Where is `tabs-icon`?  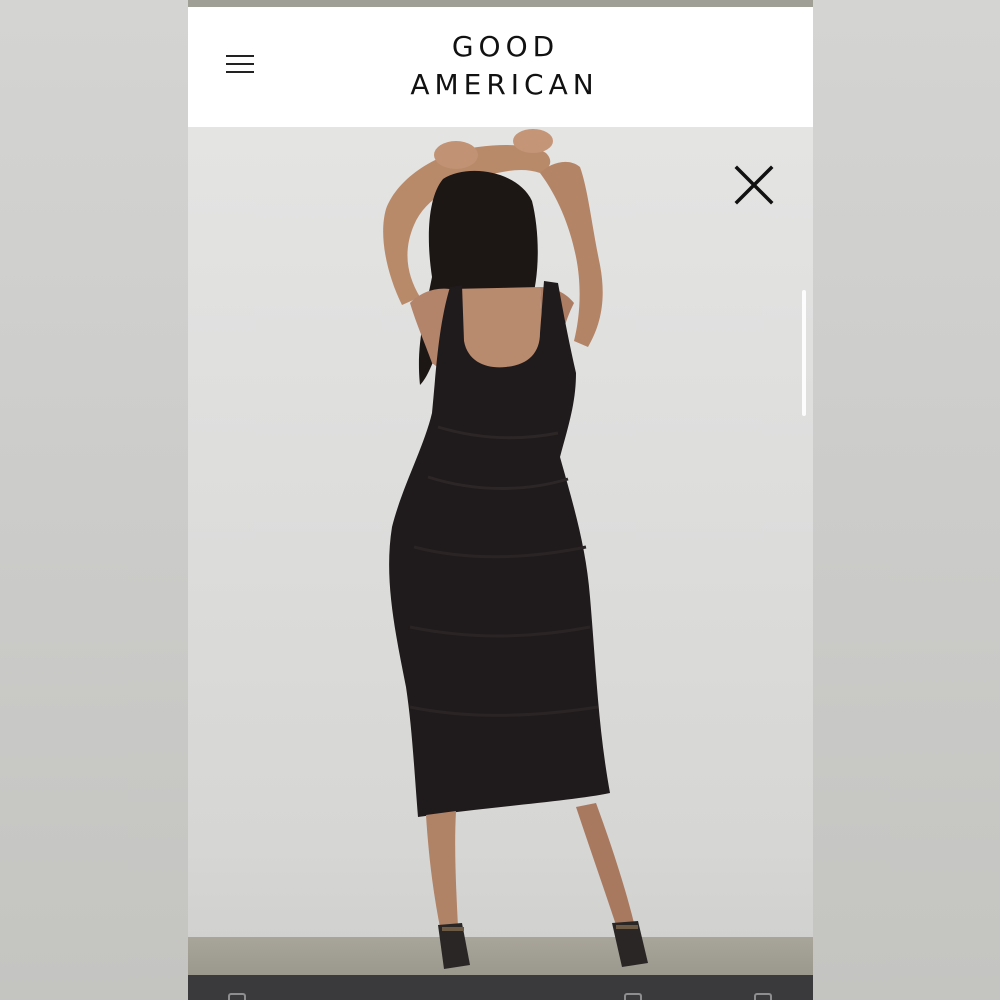
tabs-icon is located at coordinates (763, 996).